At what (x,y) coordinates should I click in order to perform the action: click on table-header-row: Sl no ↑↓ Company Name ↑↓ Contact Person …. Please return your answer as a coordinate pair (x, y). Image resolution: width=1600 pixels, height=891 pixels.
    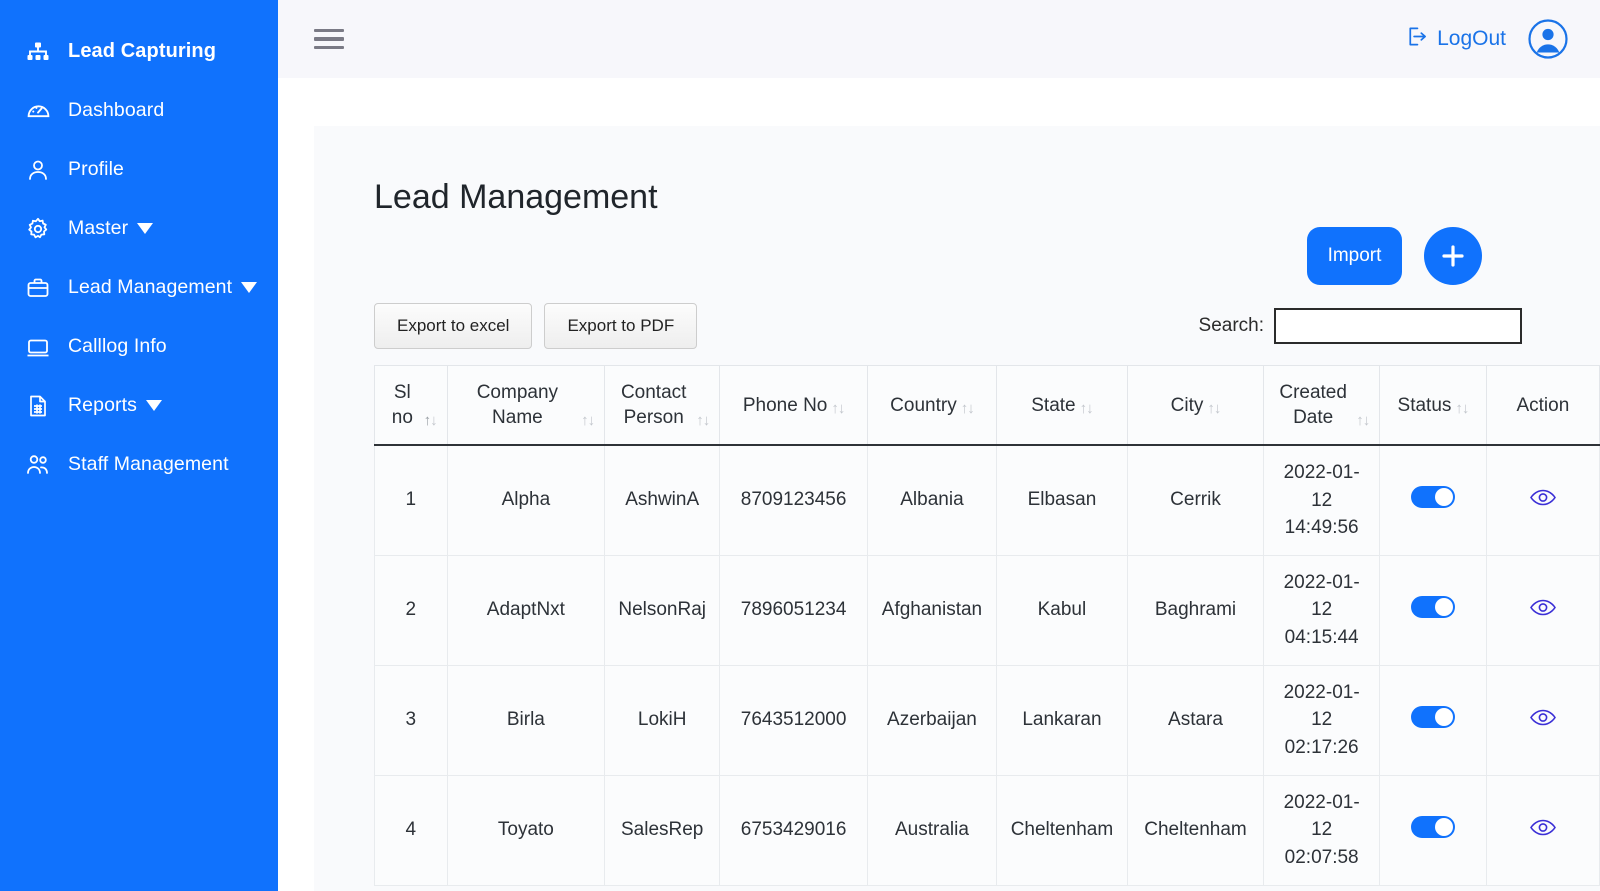
    Looking at the image, I should click on (987, 406).